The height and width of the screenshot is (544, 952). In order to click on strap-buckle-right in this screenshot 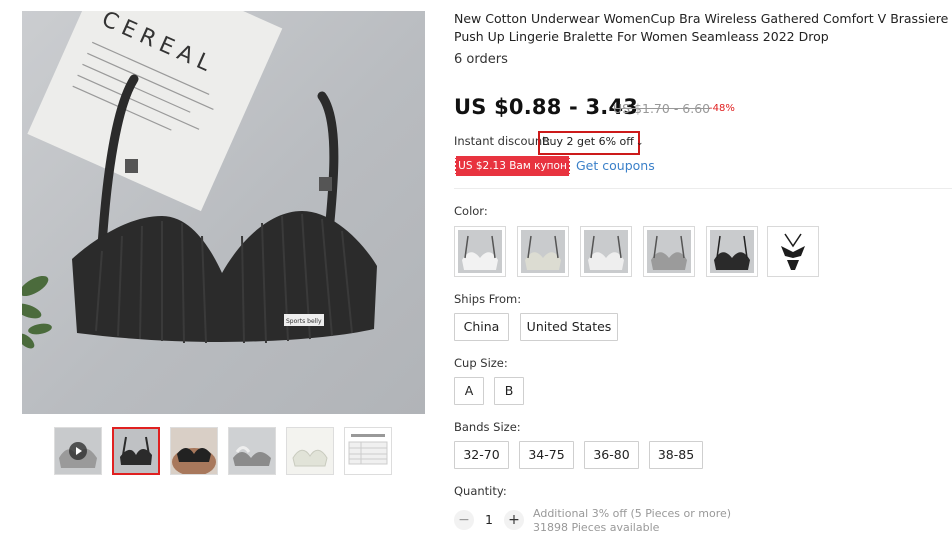, I will do `click(325, 184)`.